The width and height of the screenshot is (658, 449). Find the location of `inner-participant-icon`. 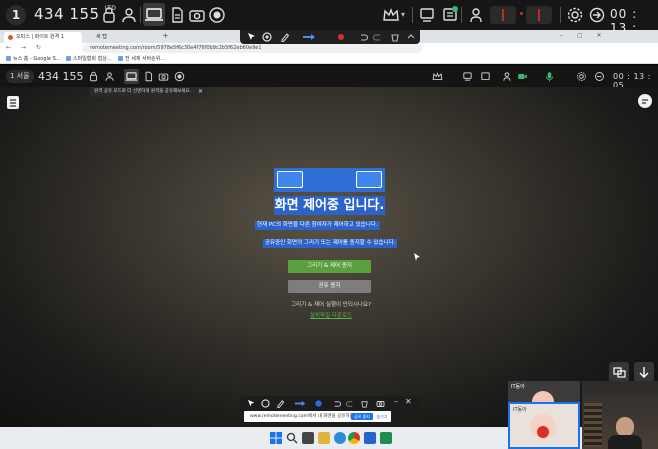

inner-participant-icon is located at coordinates (507, 76).